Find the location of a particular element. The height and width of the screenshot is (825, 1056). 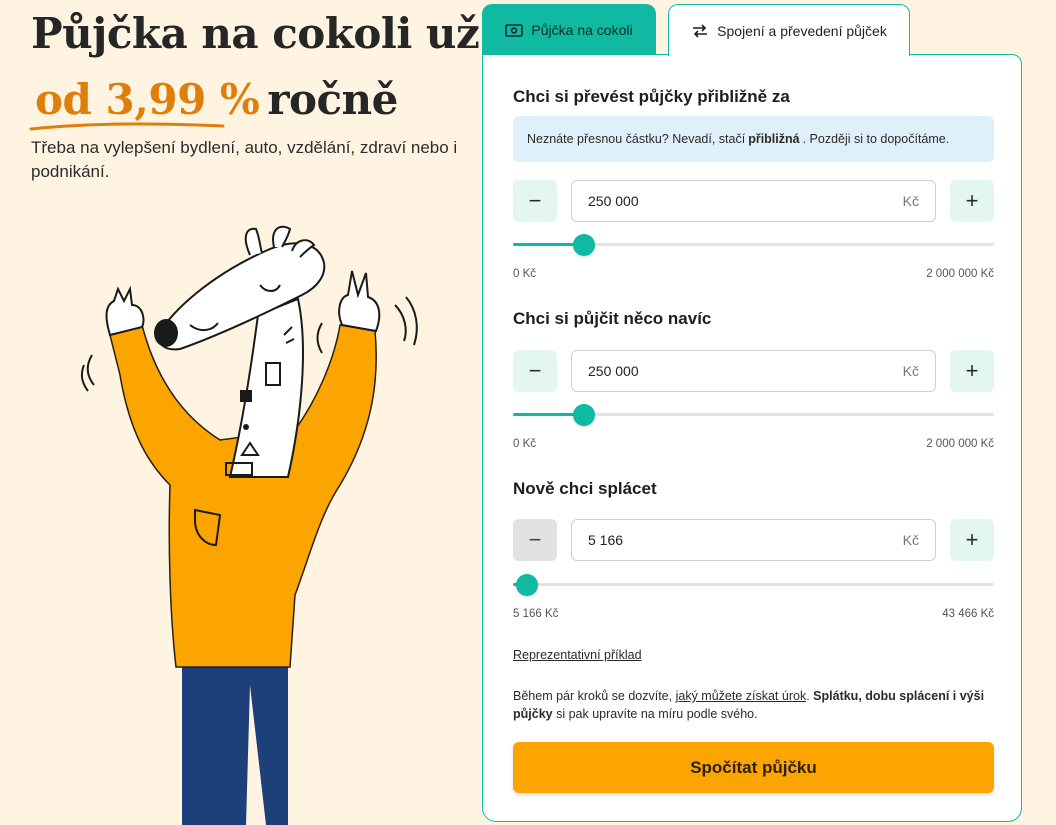

hero-title-line1: Půjčka na cokoli už is located at coordinates (255, 33).